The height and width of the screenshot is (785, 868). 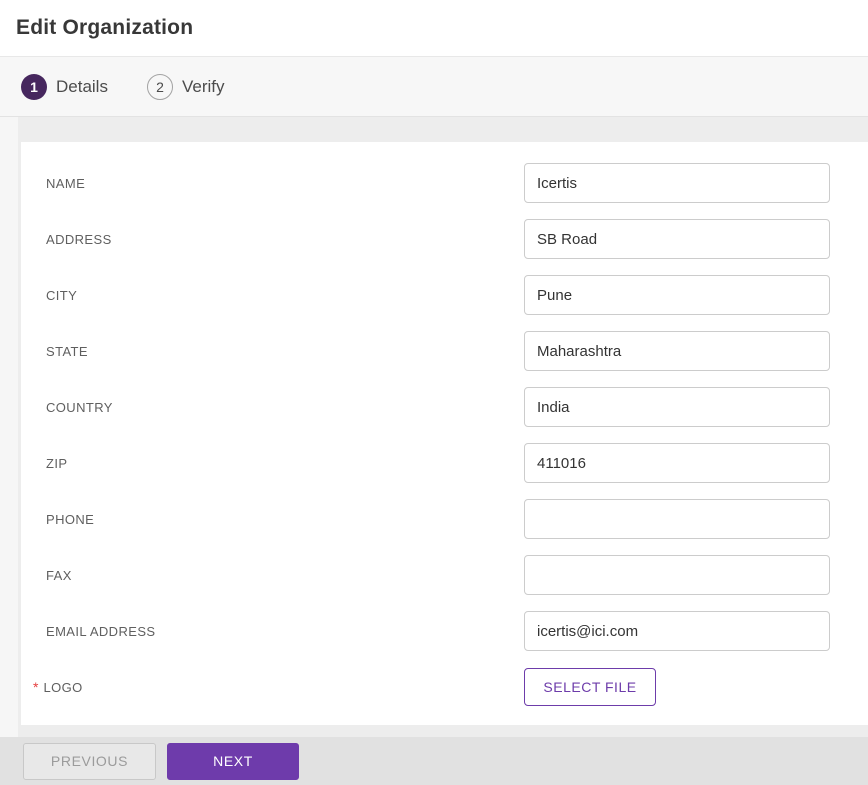 I want to click on state-input, so click(x=677, y=351).